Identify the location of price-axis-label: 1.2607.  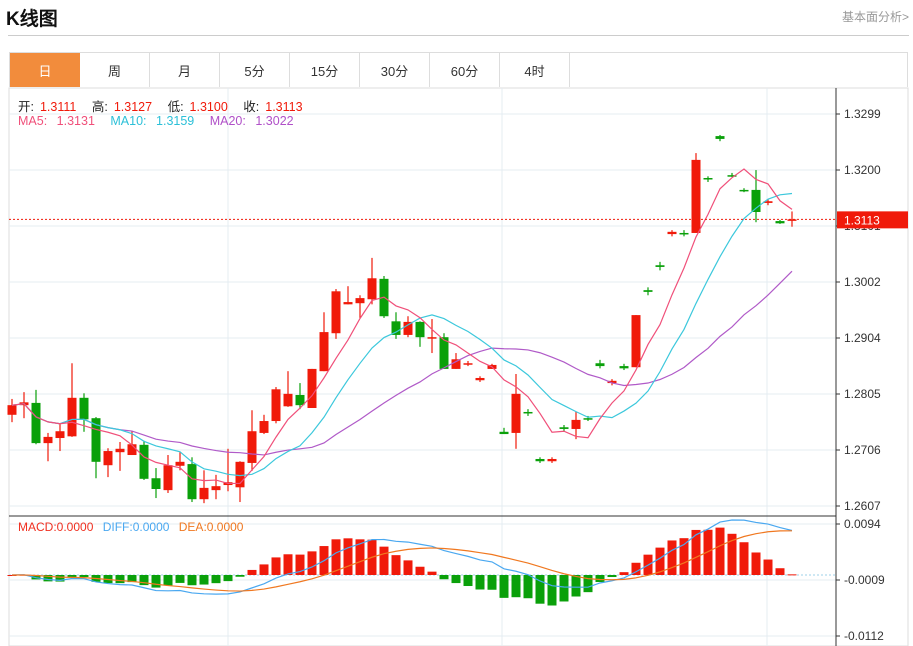
(862, 506).